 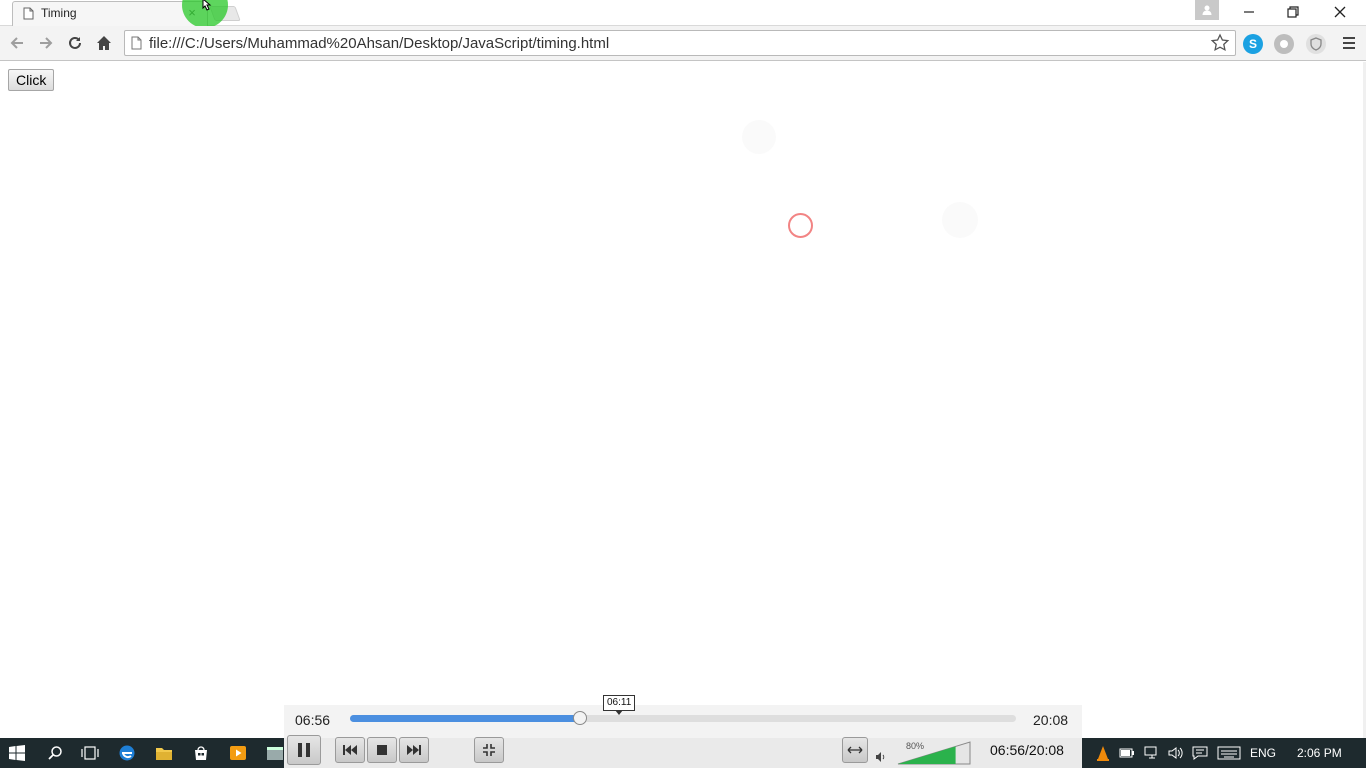 I want to click on restore-icon, so click(x=1293, y=12).